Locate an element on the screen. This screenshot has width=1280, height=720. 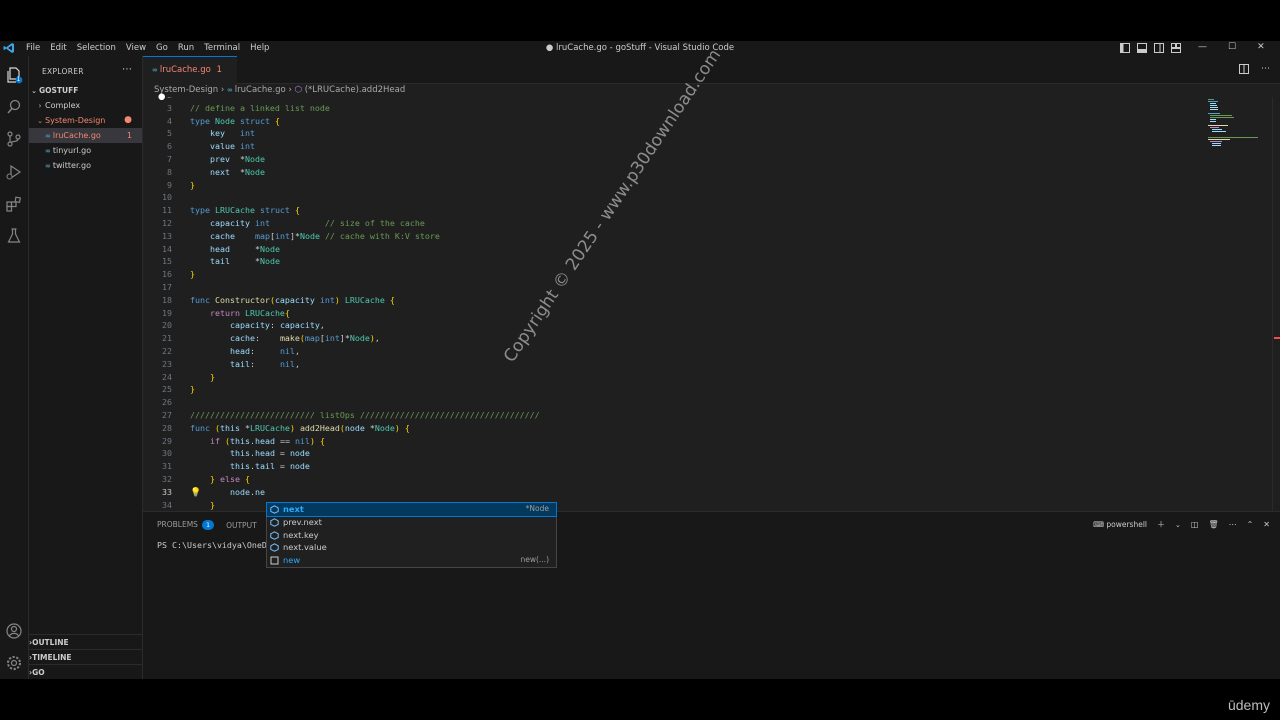
minimap is located at coordinates (1238, 127).